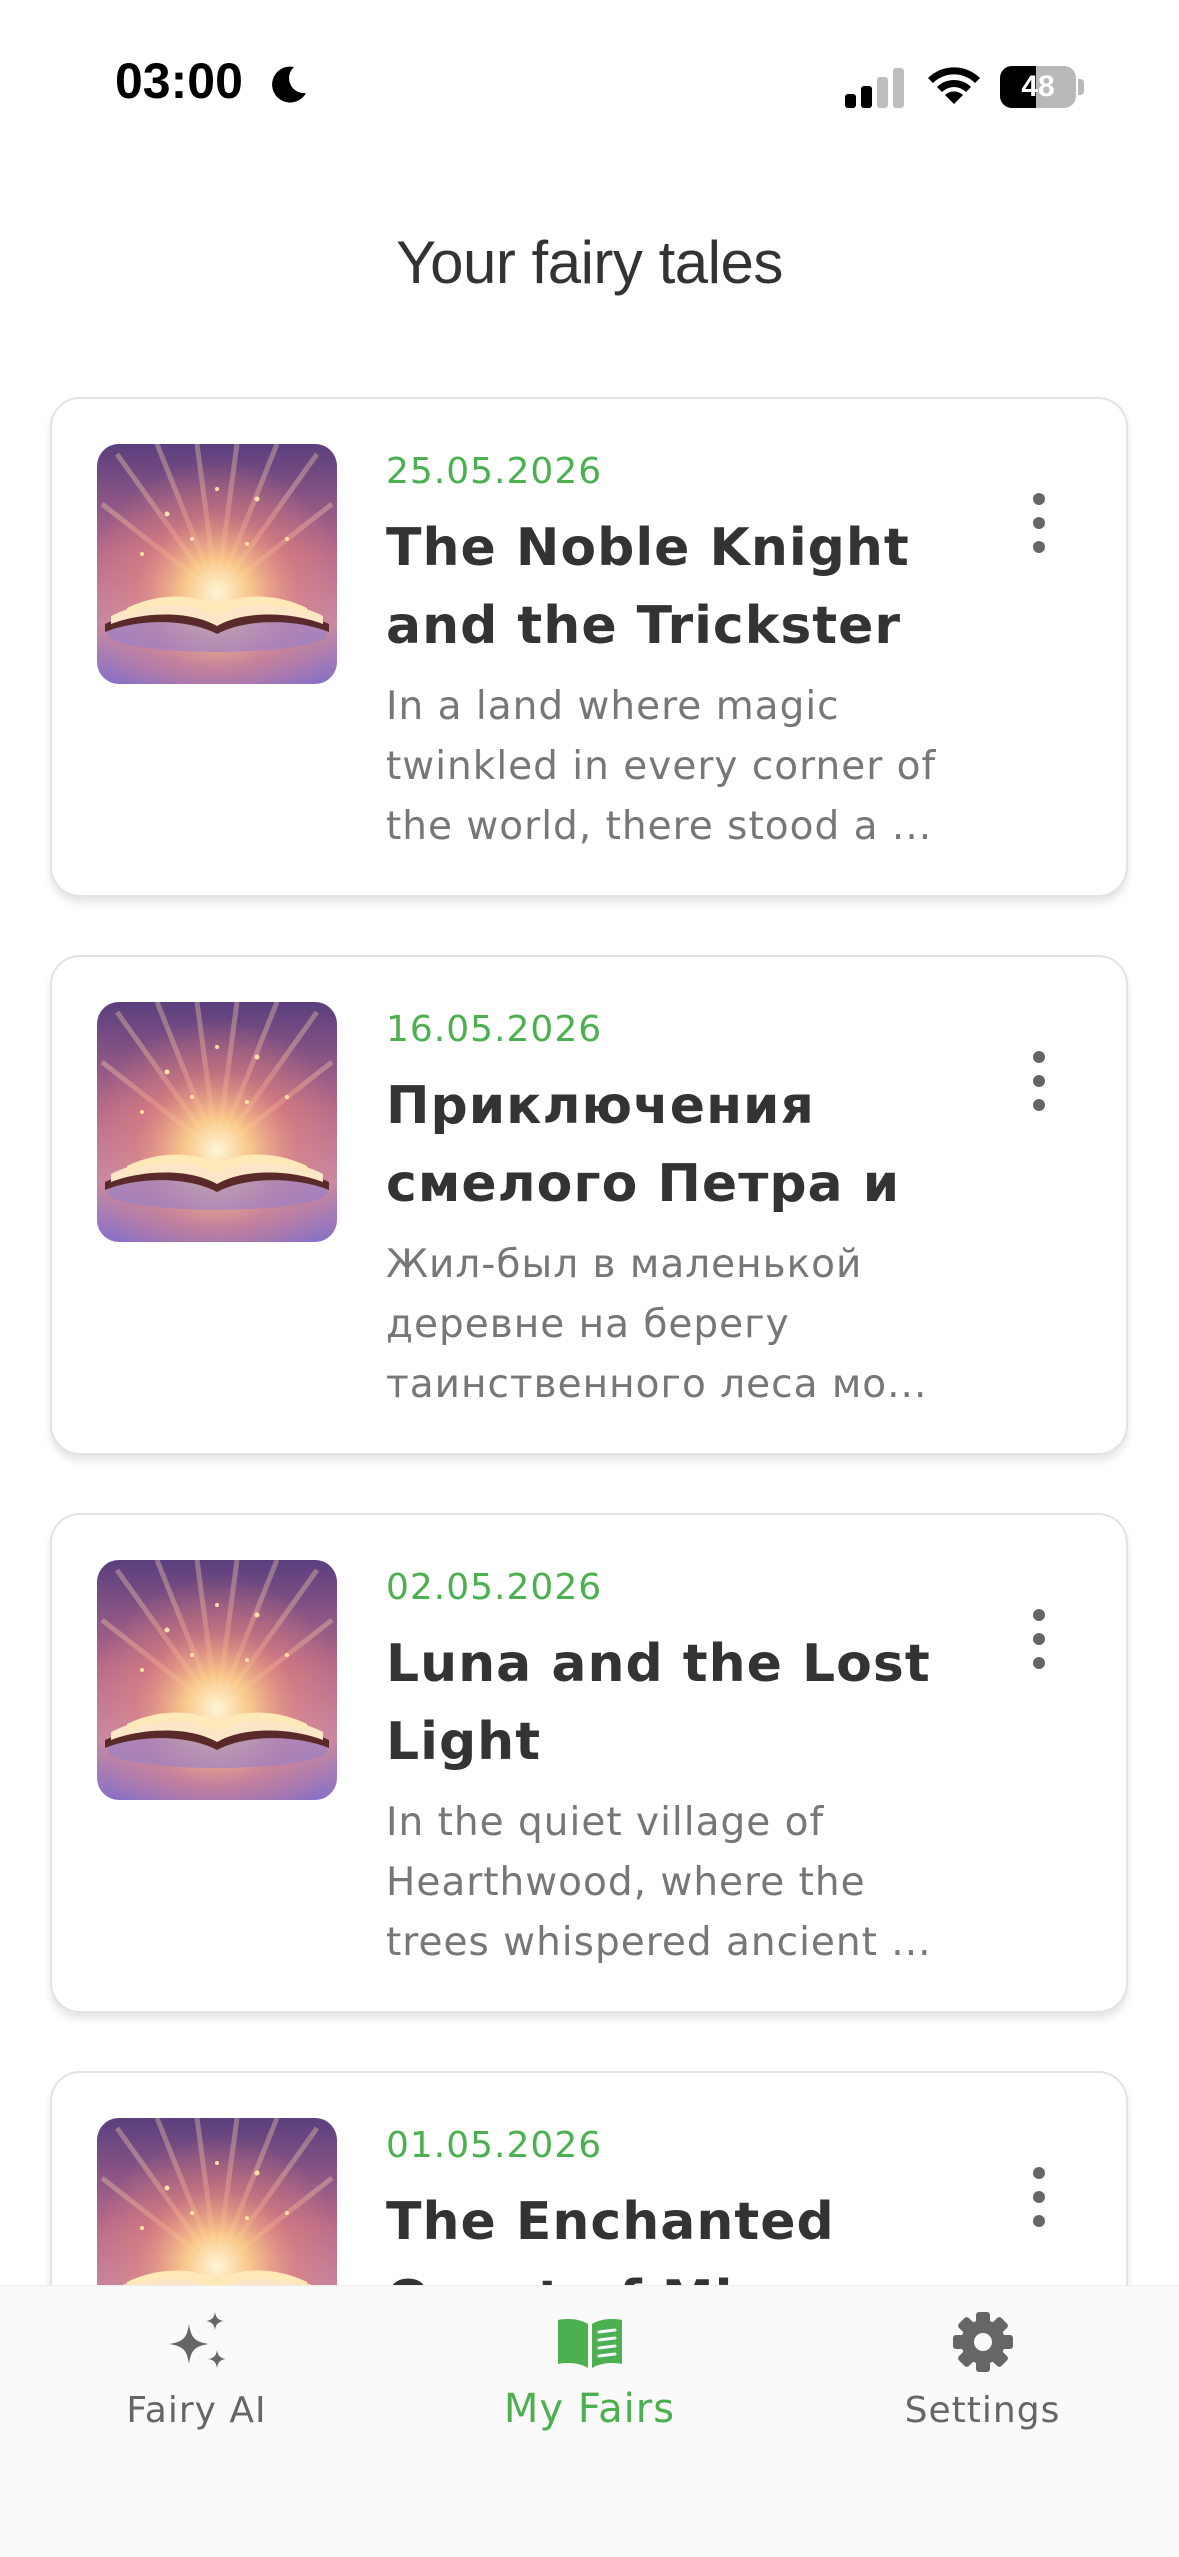 Image resolution: width=1179 pixels, height=2557 pixels. What do you see at coordinates (494, 2145) in the screenshot?
I see `tale-date: 01.05.2026` at bounding box center [494, 2145].